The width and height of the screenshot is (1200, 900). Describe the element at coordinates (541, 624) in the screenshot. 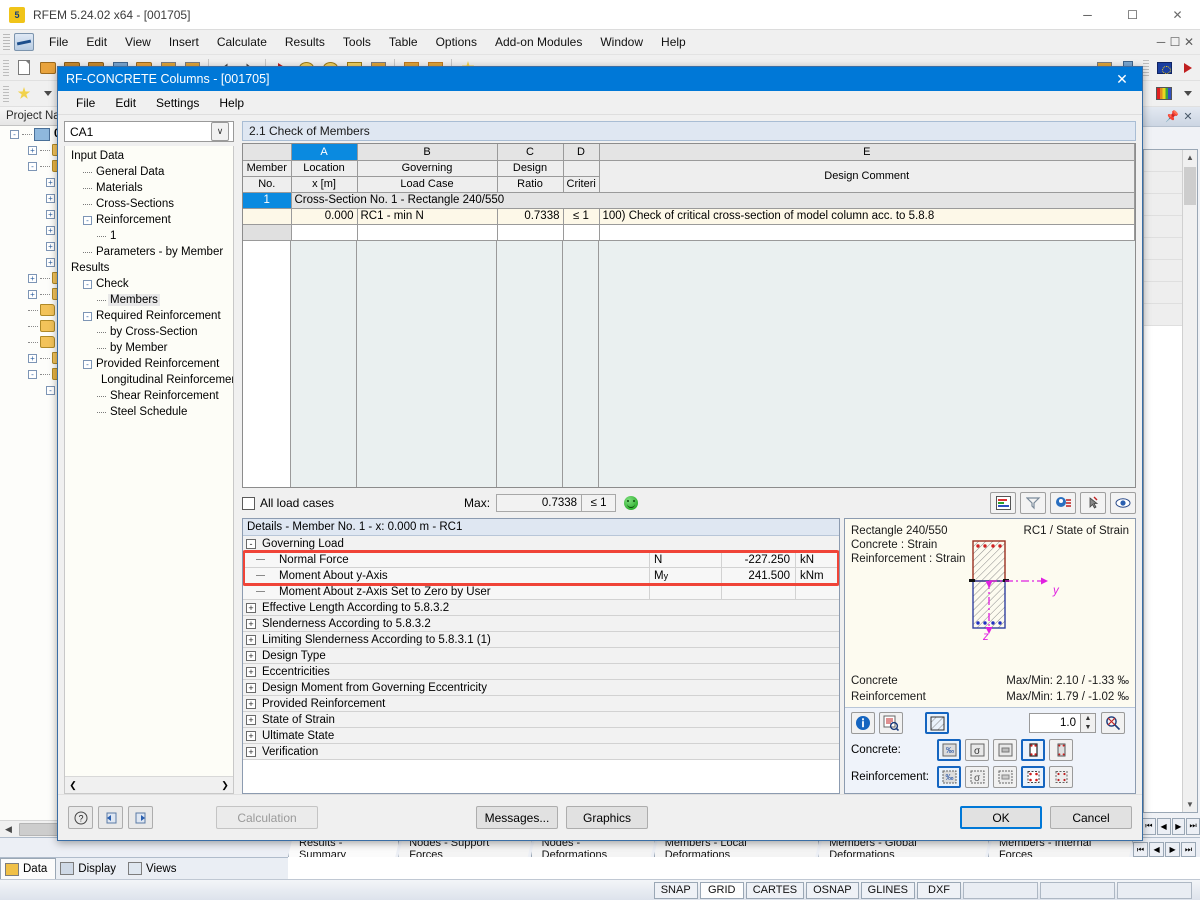

I see `details-row: + Slenderness According to 5.8.3.2` at that location.